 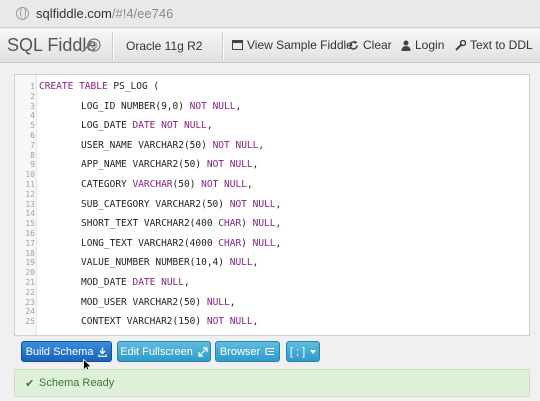 What do you see at coordinates (103, 352) in the screenshot?
I see `download-icon` at bounding box center [103, 352].